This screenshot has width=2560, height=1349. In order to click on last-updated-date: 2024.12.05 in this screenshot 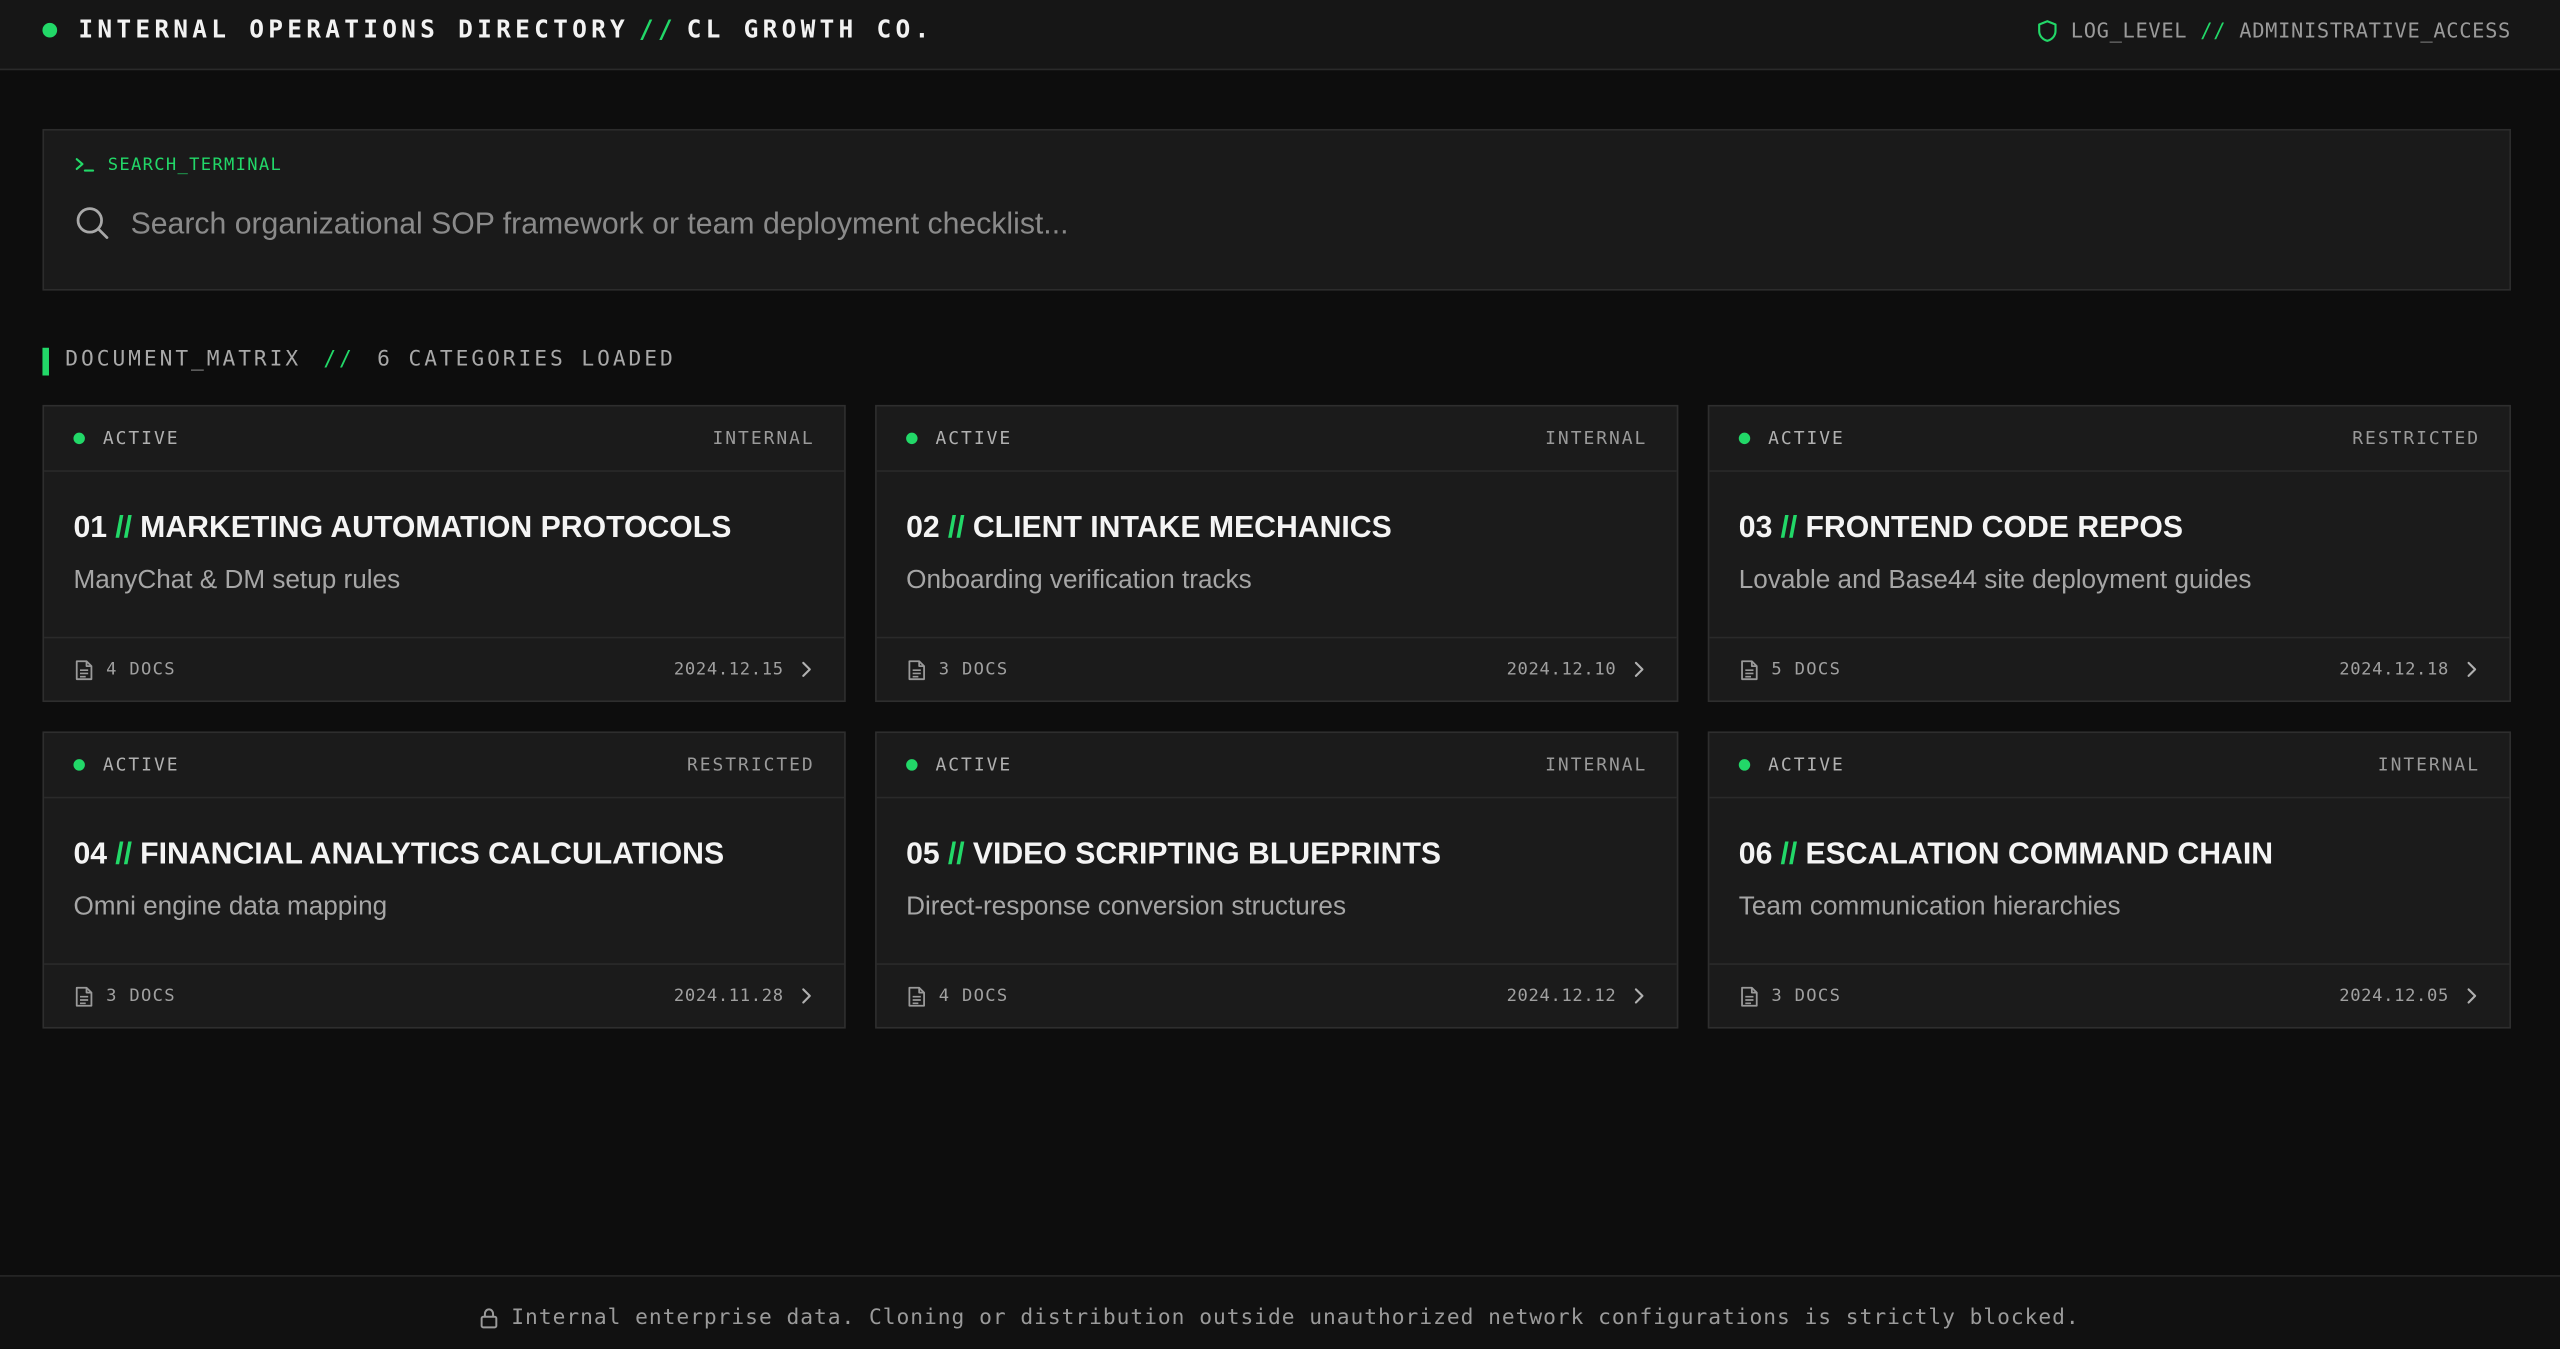, I will do `click(2394, 996)`.